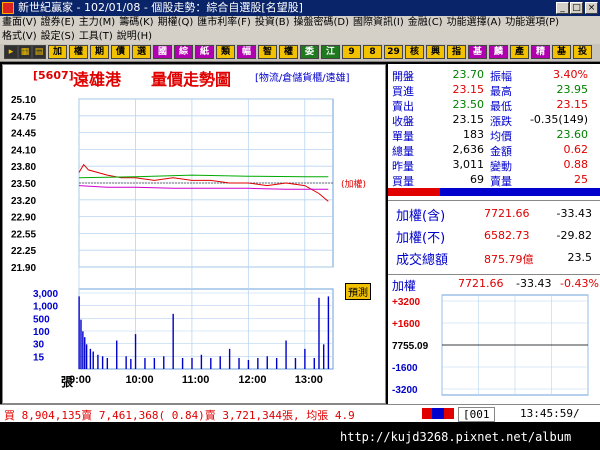 The width and height of the screenshot is (600, 450). What do you see at coordinates (372, 52) in the screenshot?
I see `toolbar-button-15: 8` at bounding box center [372, 52].